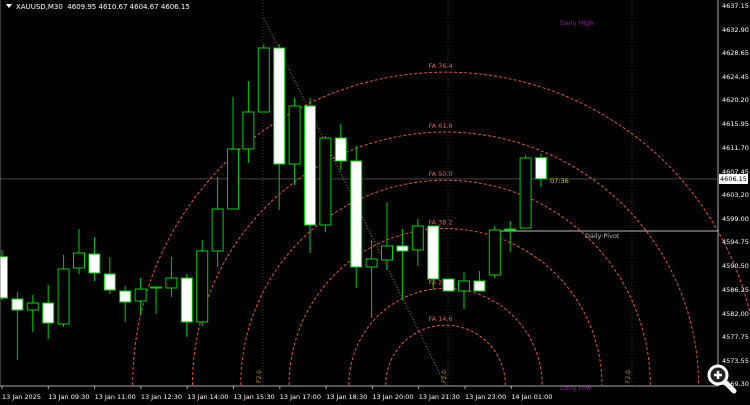 This screenshot has height=405, width=750. What do you see at coordinates (735, 5) in the screenshot?
I see `price-tick-label: 4637.15` at bounding box center [735, 5].